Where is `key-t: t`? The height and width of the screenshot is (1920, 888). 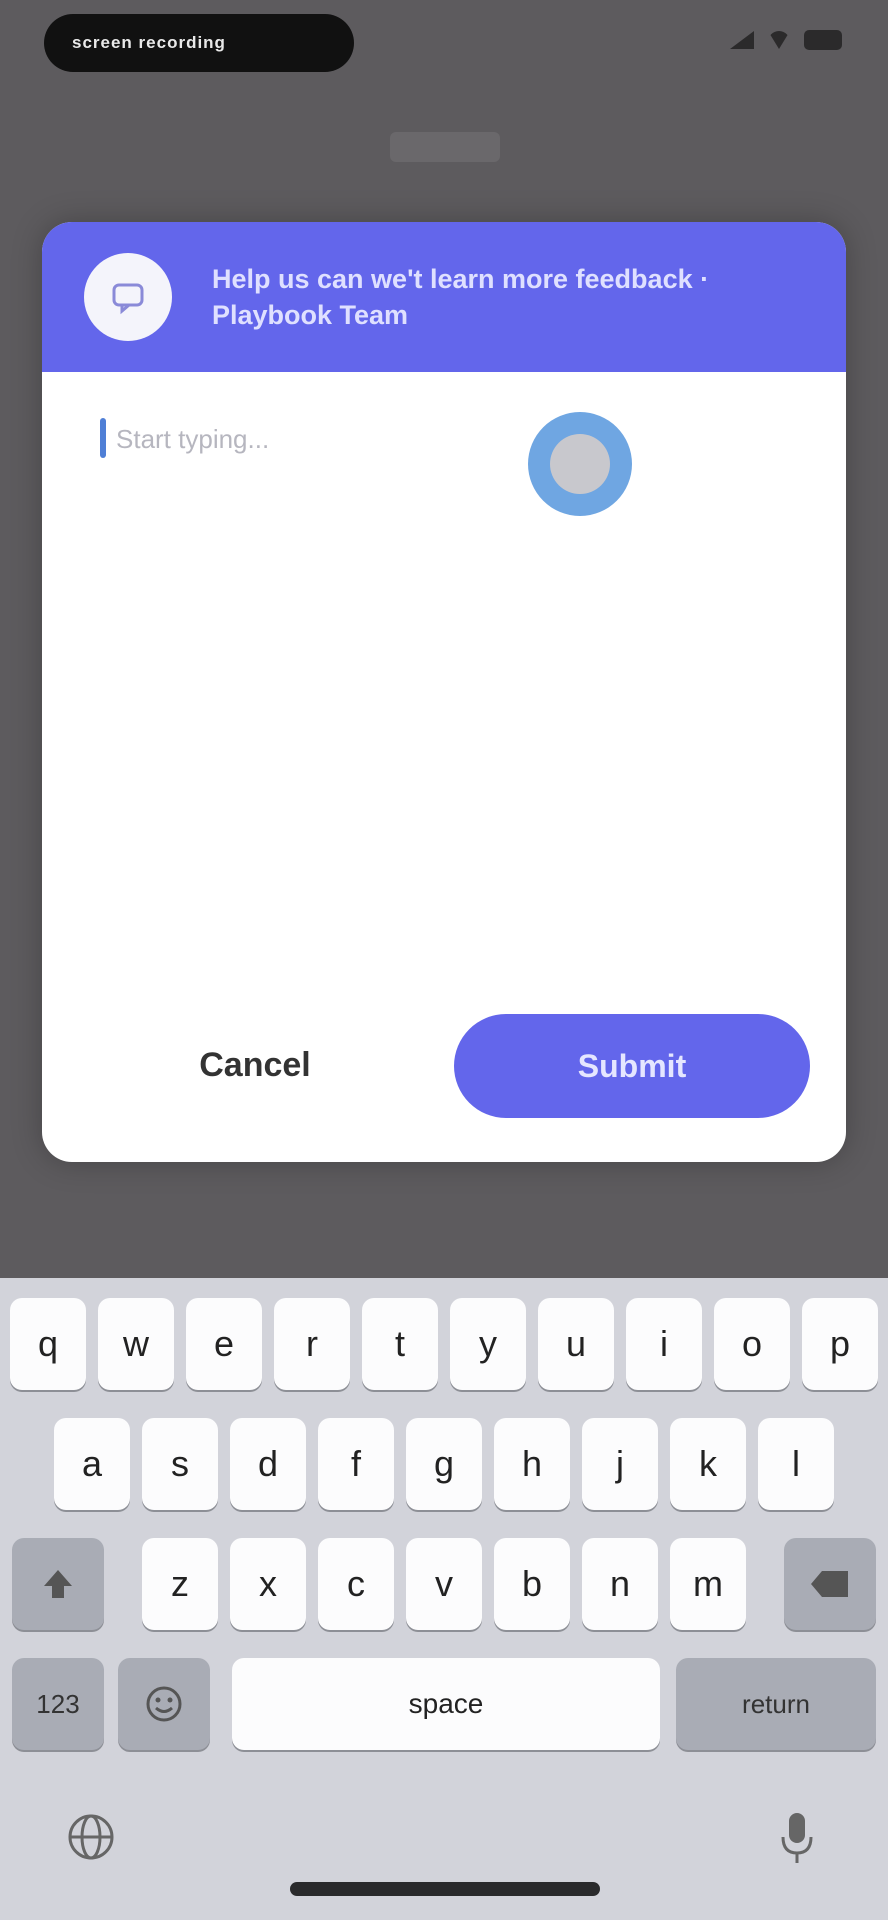
key-t: t is located at coordinates (400, 1344).